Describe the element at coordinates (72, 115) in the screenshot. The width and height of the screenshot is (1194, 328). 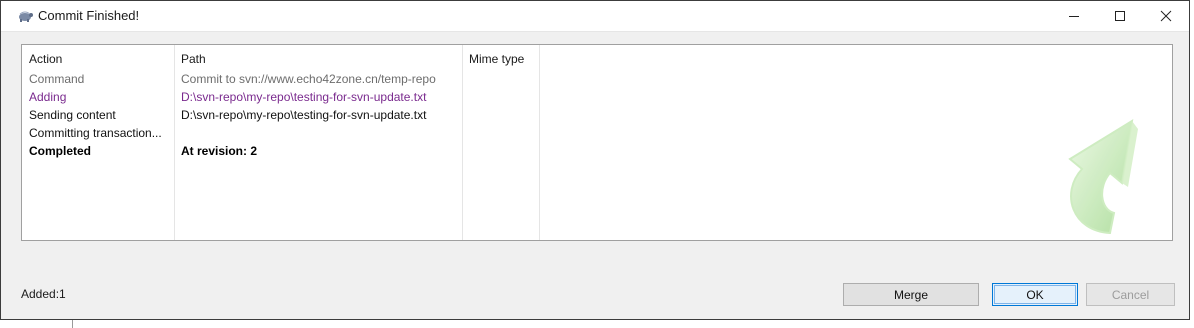
I see `row-action: Sending content` at that location.